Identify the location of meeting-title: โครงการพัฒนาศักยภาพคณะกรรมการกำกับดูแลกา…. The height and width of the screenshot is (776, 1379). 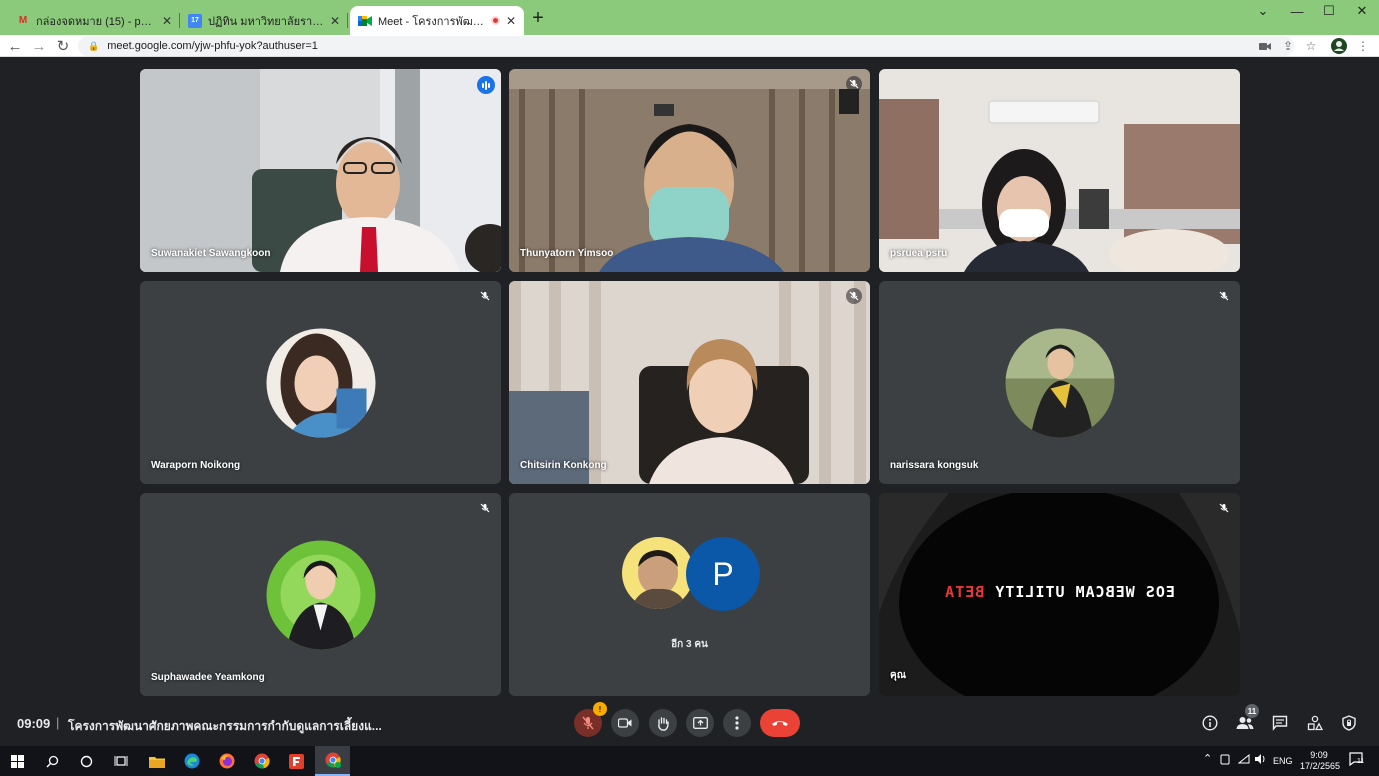
(225, 726).